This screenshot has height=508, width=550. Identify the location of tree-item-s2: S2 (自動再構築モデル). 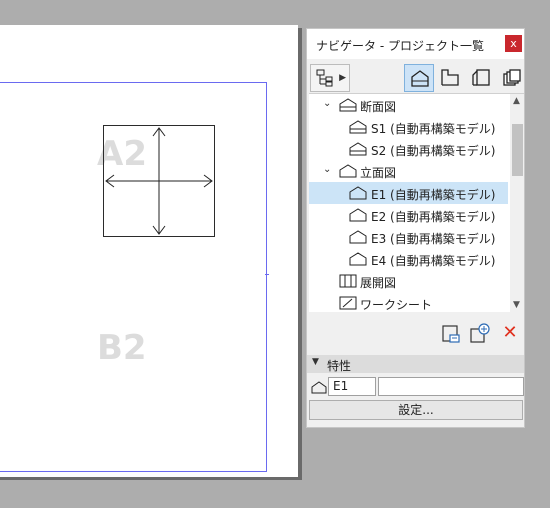
(408, 149).